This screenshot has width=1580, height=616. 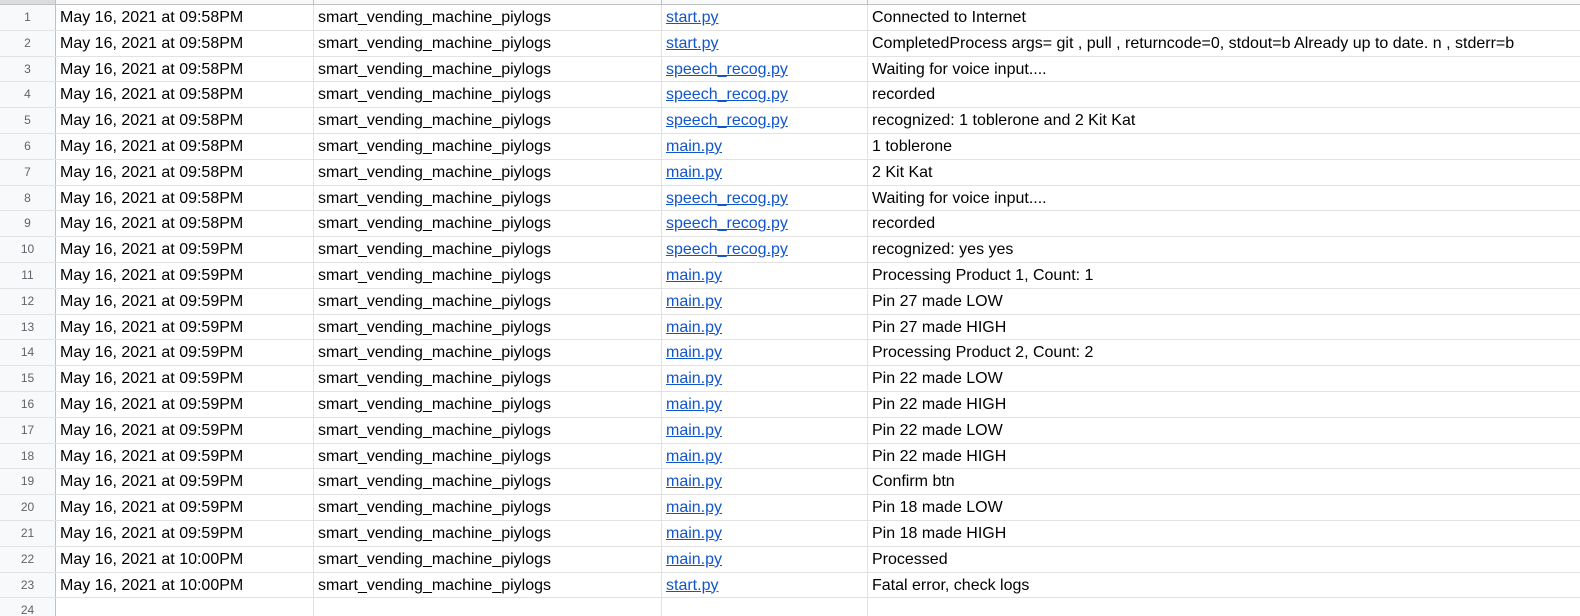 What do you see at coordinates (28, 198) in the screenshot?
I see `row-number-header: 8` at bounding box center [28, 198].